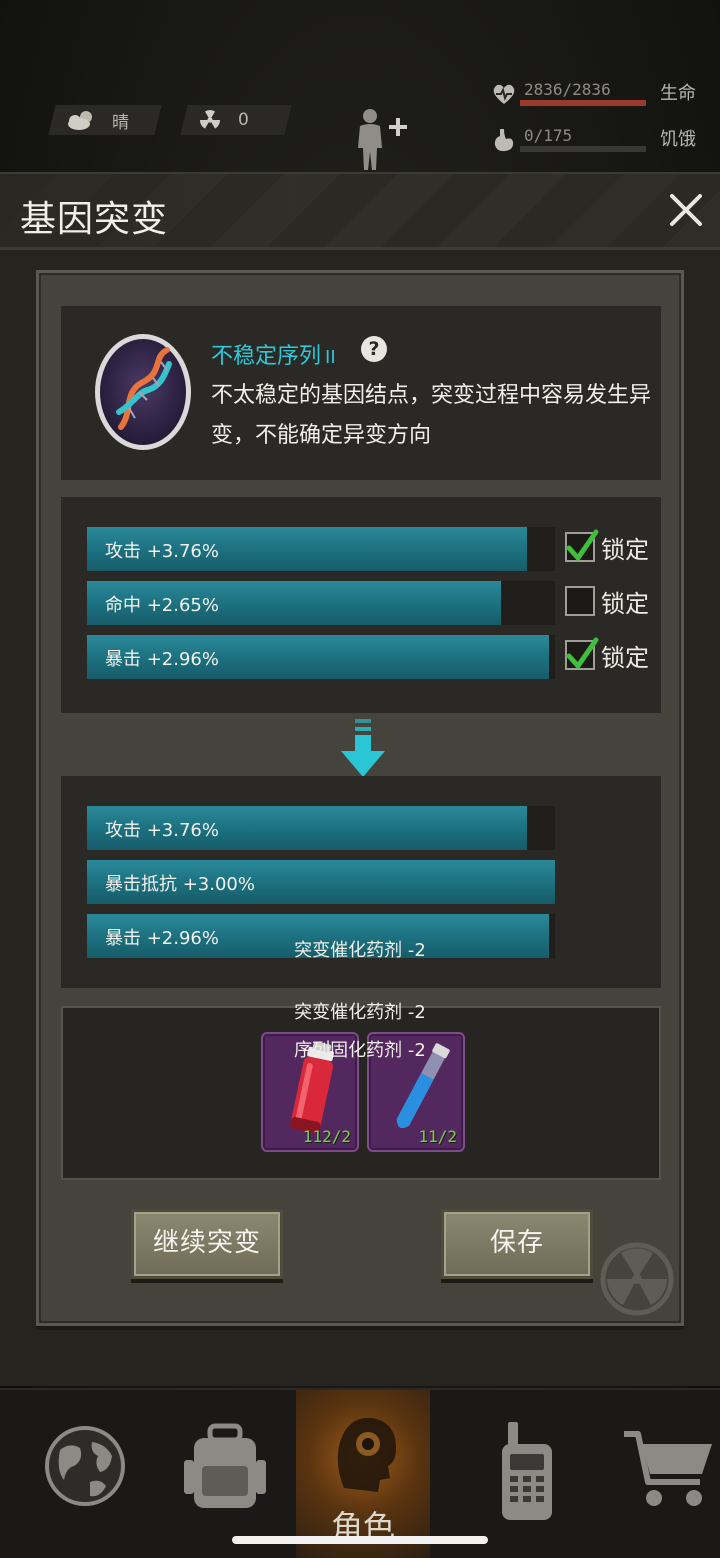 Image resolution: width=720 pixels, height=1558 pixels. What do you see at coordinates (361, 1093) in the screenshot?
I see `item-slots-section: 112/2 11/2` at bounding box center [361, 1093].